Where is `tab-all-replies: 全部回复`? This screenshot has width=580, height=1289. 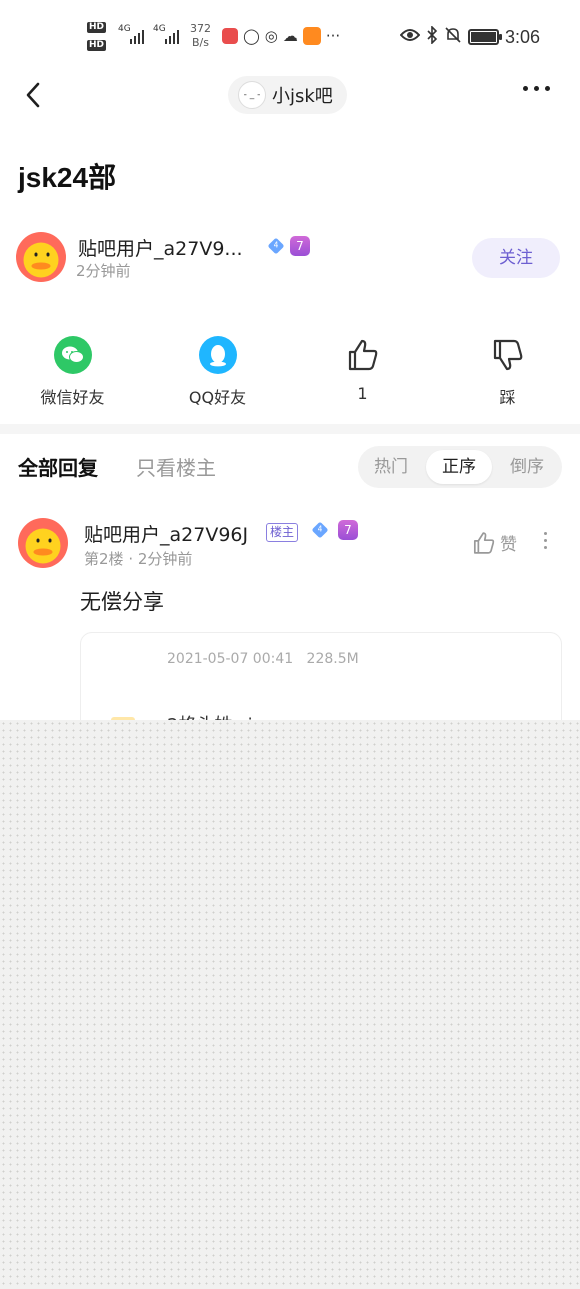 tab-all-replies: 全部回复 is located at coordinates (58, 466).